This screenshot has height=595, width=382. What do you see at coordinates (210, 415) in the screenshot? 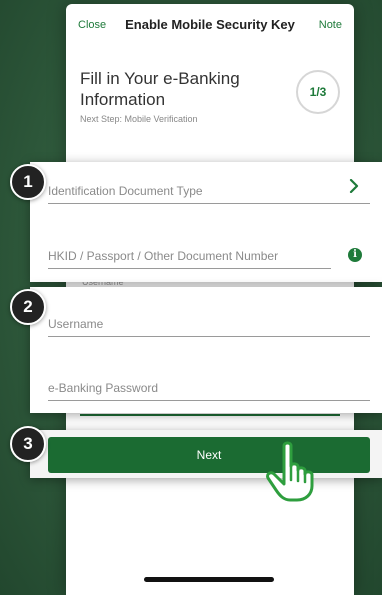
I see `background-field-underline` at bounding box center [210, 415].